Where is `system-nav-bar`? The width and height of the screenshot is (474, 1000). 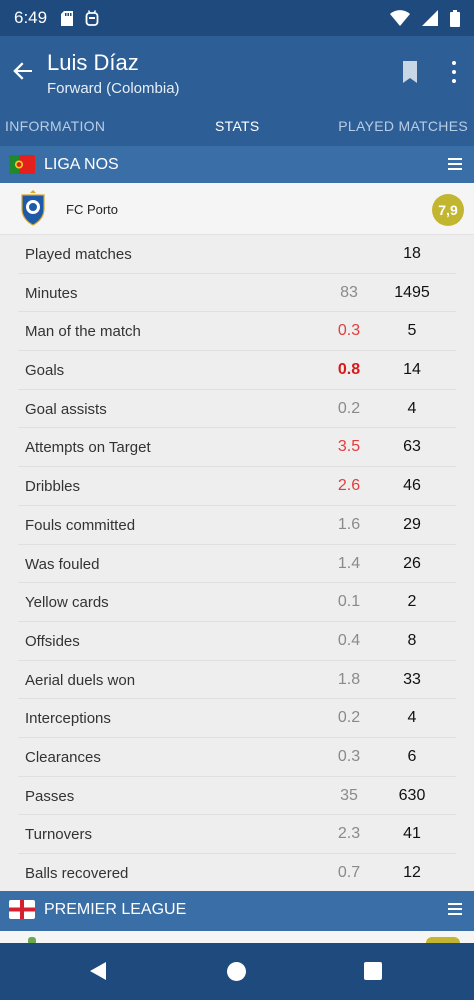
system-nav-bar is located at coordinates (237, 971).